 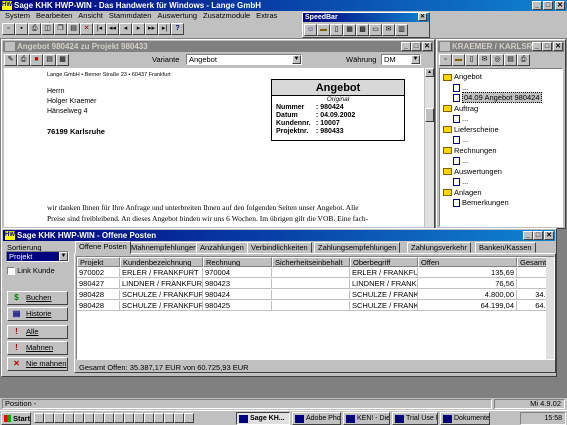 What do you see at coordinates (86, 29) in the screenshot?
I see `delete-icon: ✕` at bounding box center [86, 29].